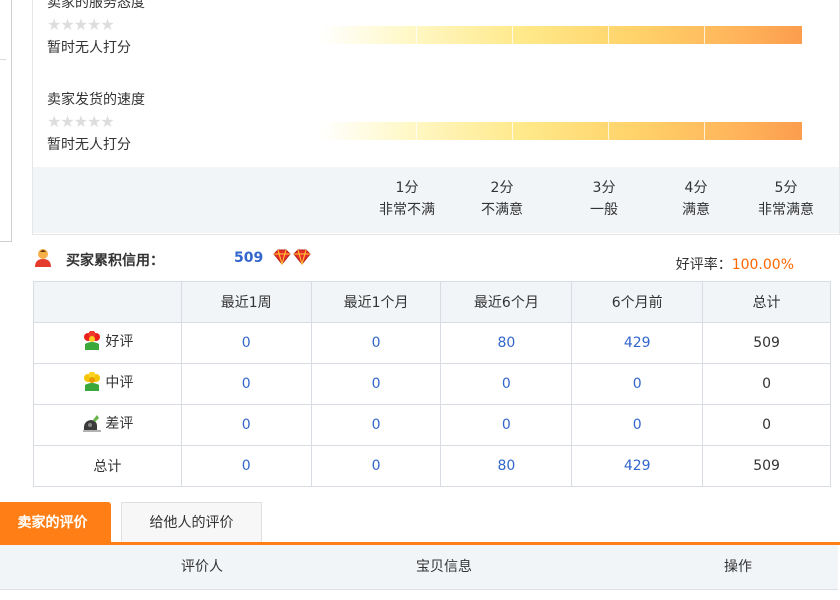  Describe the element at coordinates (502, 210) in the screenshot. I see `scale-desc: 不满意` at that location.